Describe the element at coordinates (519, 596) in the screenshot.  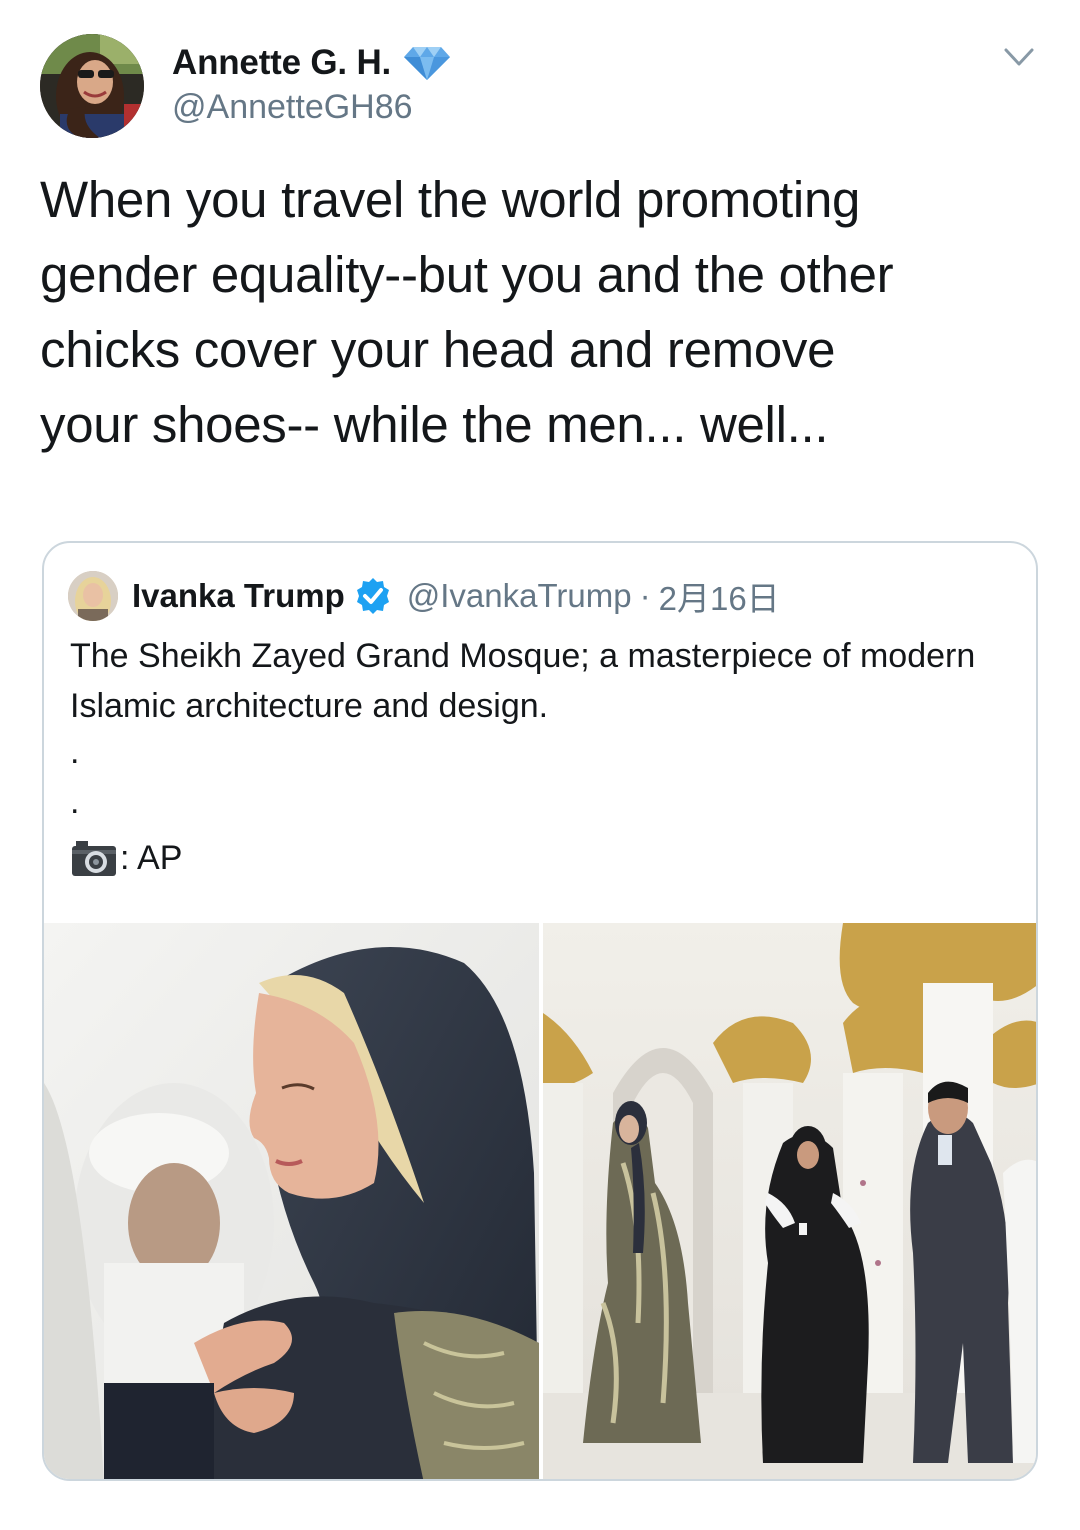
I see `quoted-author-handle: @IvankaTrump` at that location.